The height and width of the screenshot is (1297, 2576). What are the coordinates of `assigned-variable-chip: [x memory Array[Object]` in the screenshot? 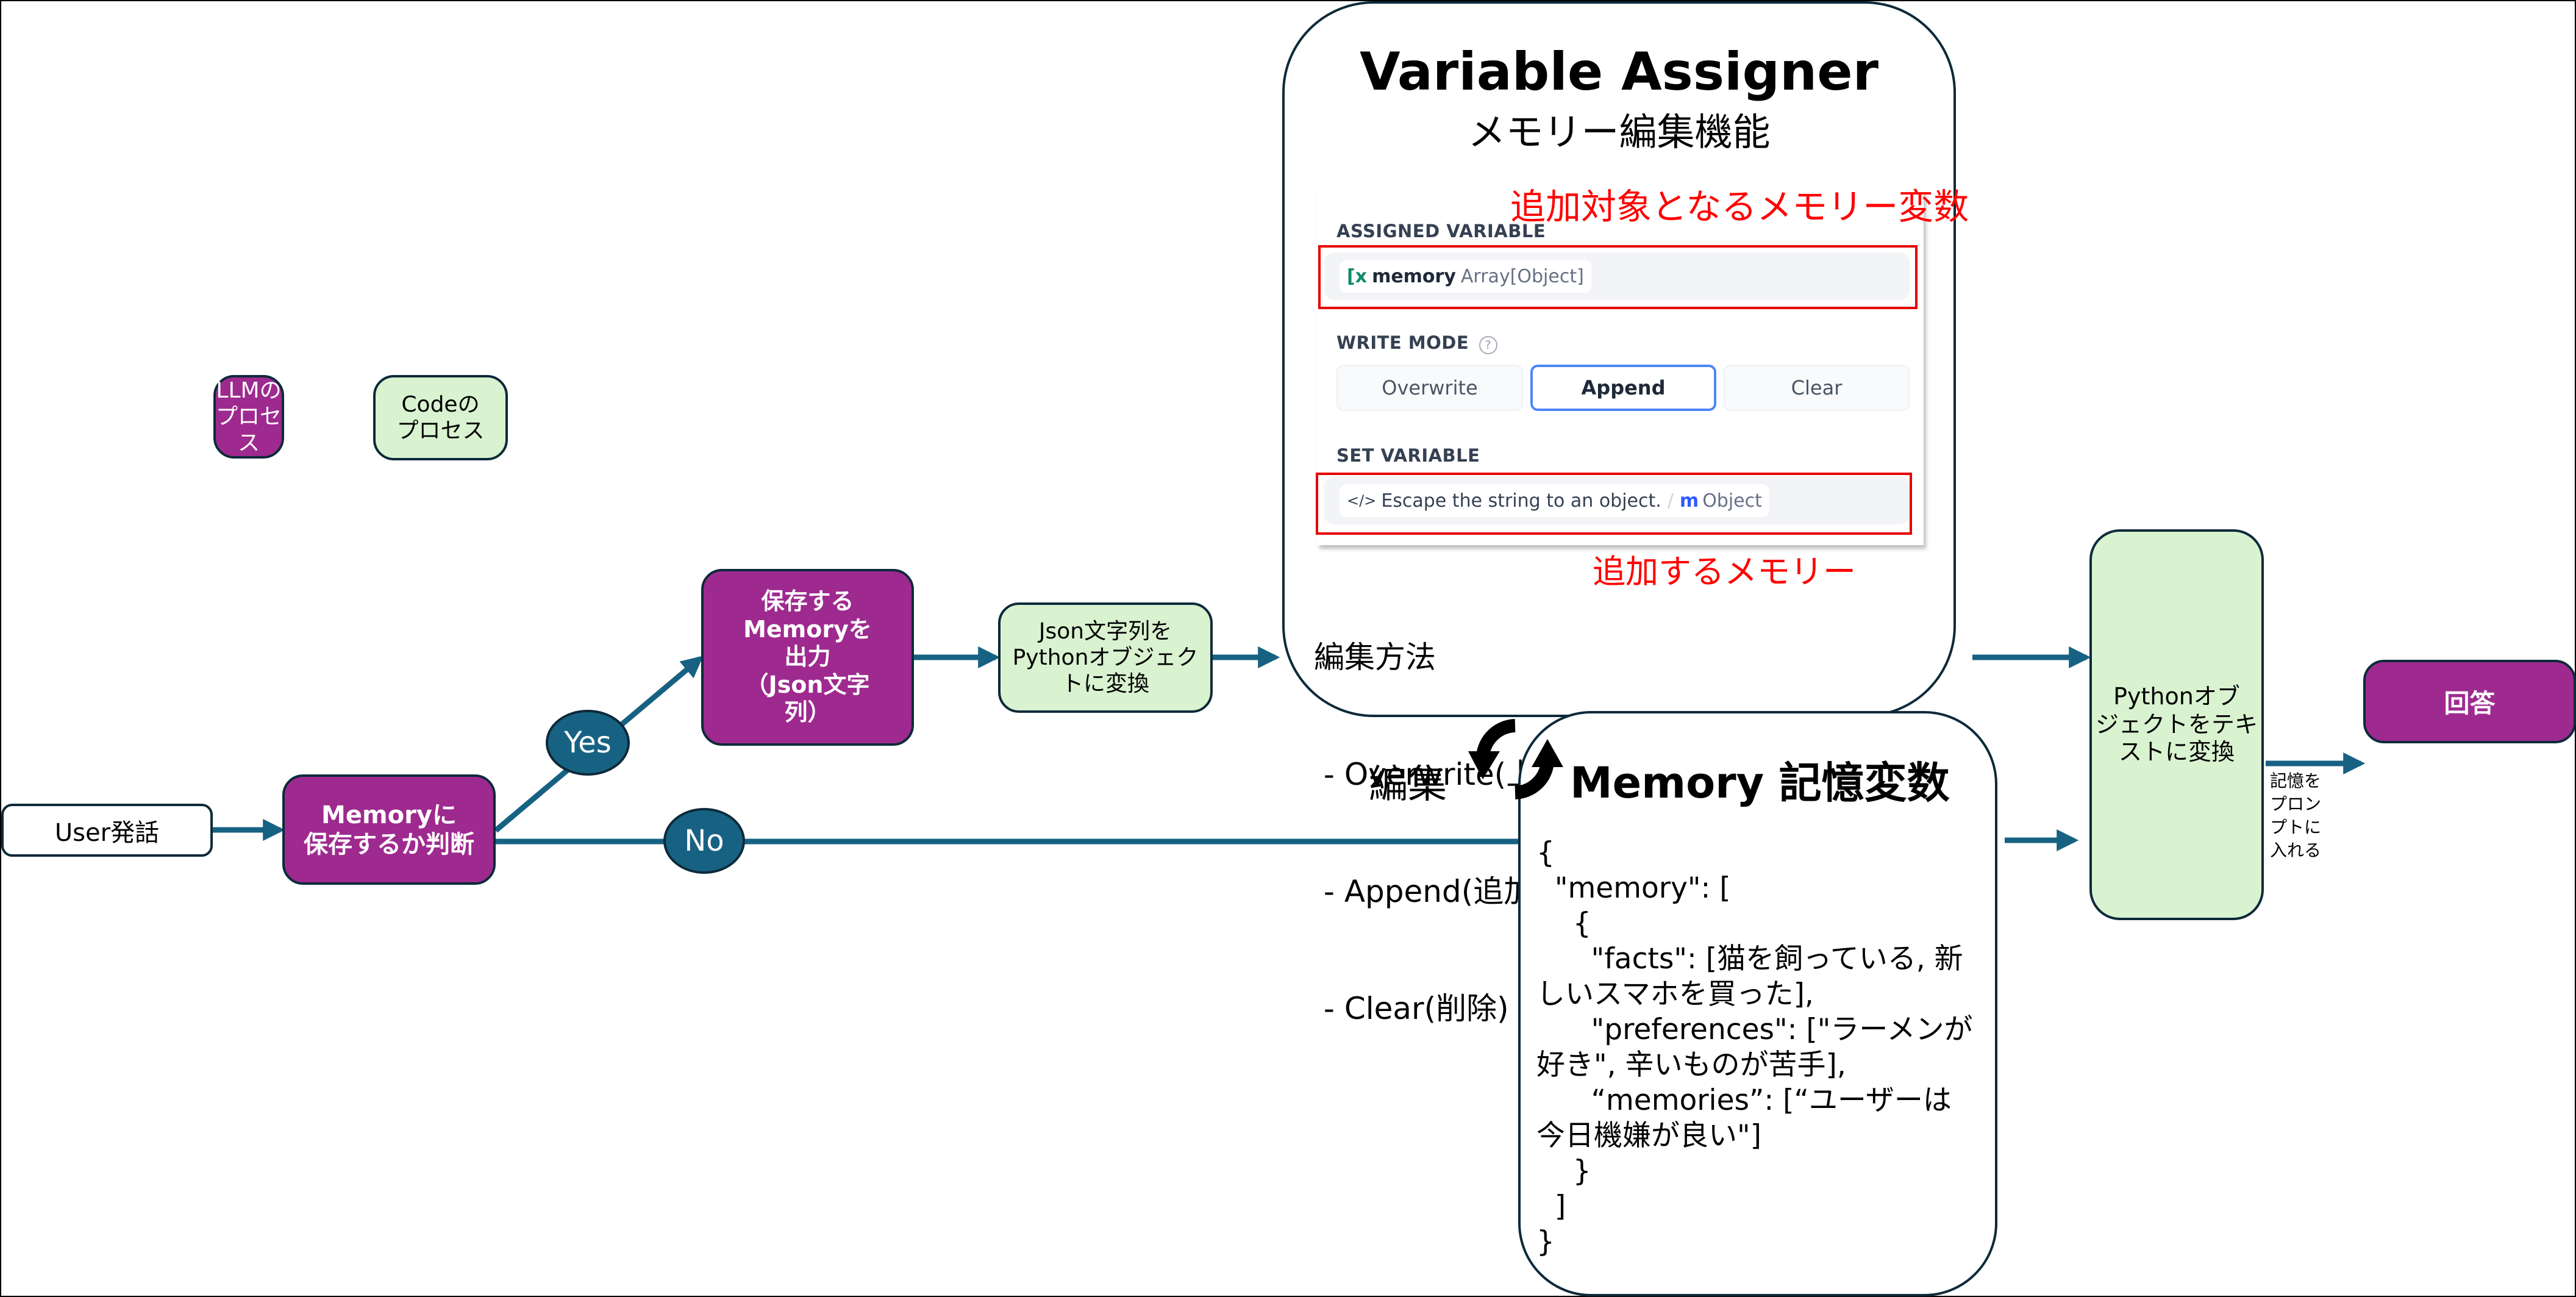 It's located at (1465, 277).